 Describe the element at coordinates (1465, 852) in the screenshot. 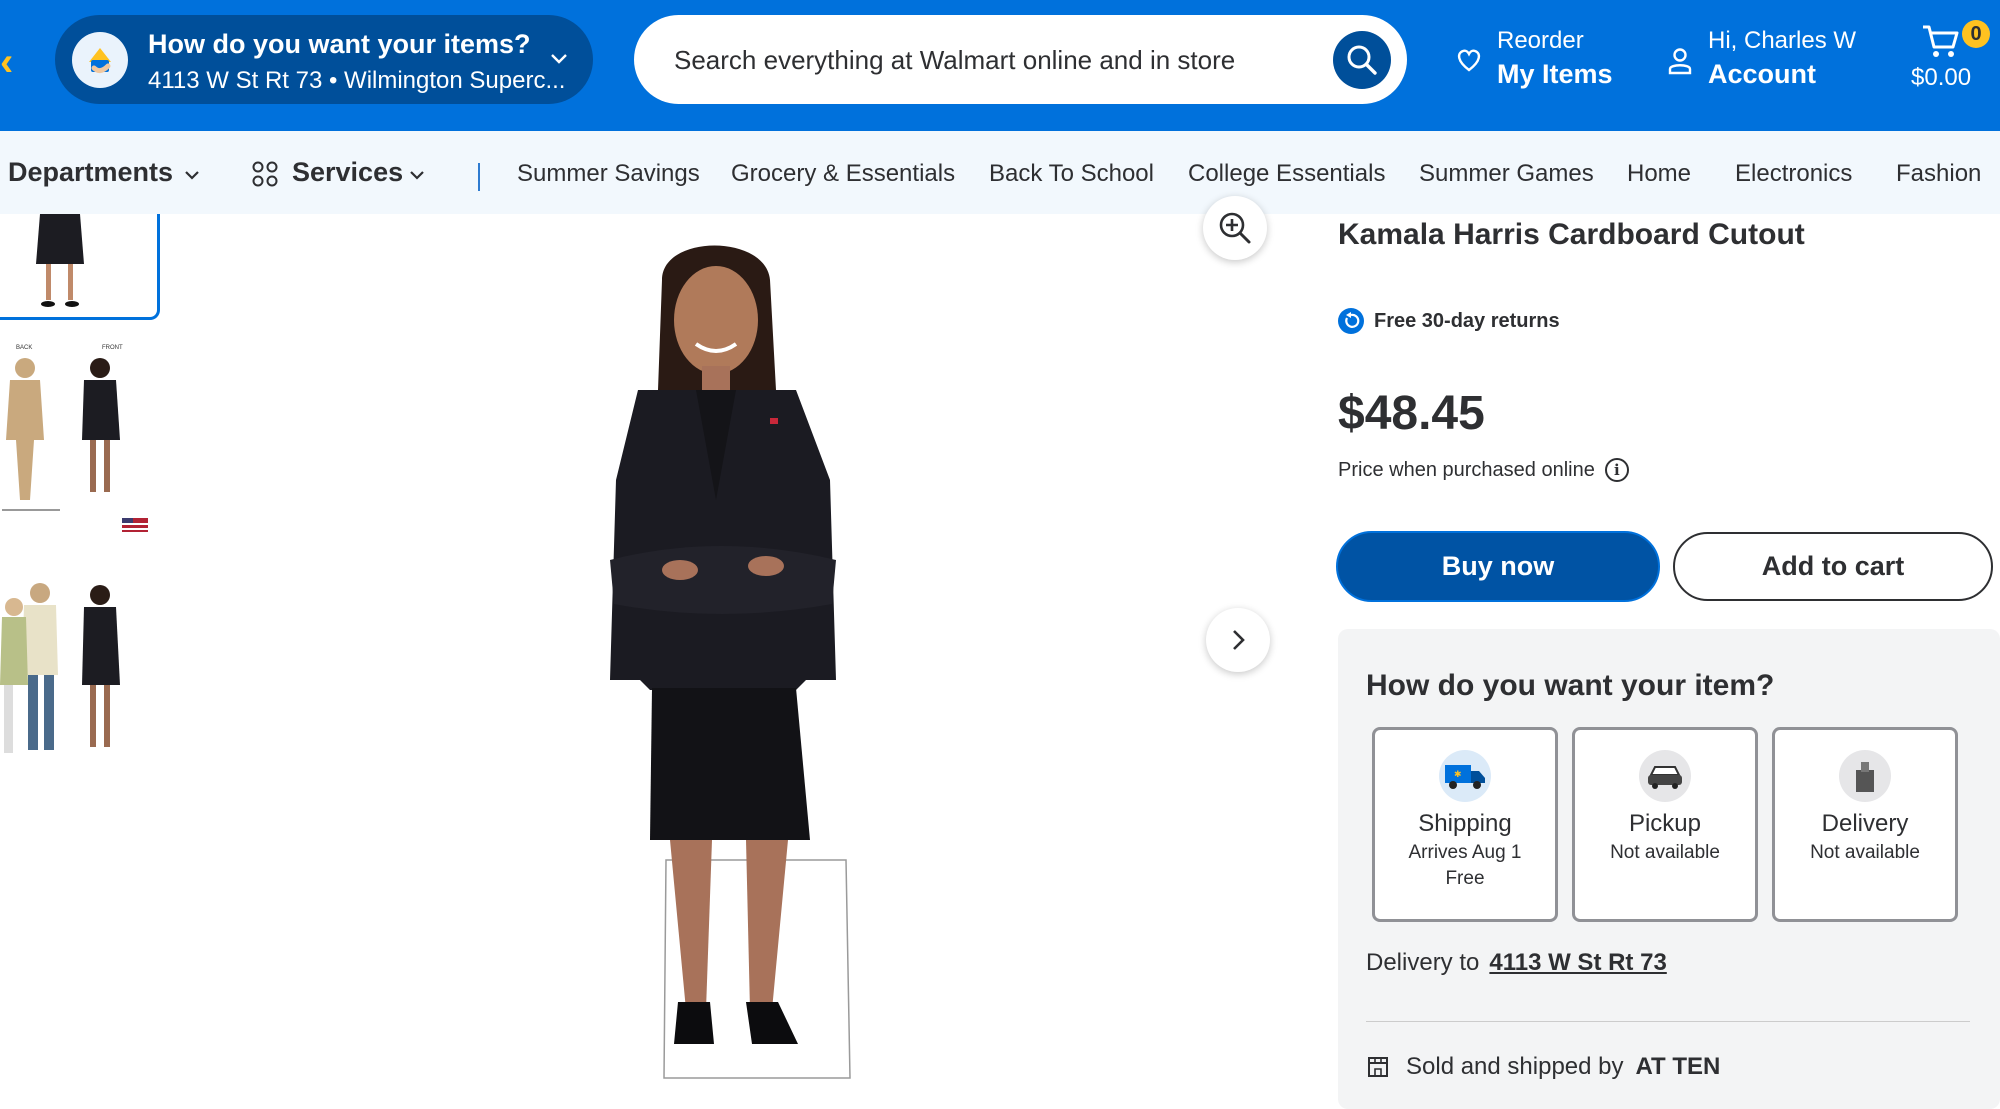

I see `shipping-arrival: Arrives Aug 1` at that location.